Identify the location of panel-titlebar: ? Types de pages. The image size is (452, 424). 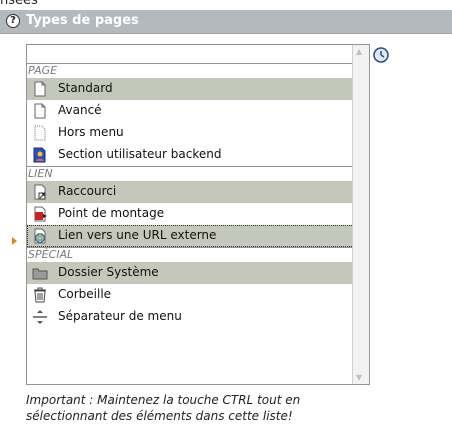
(226, 22).